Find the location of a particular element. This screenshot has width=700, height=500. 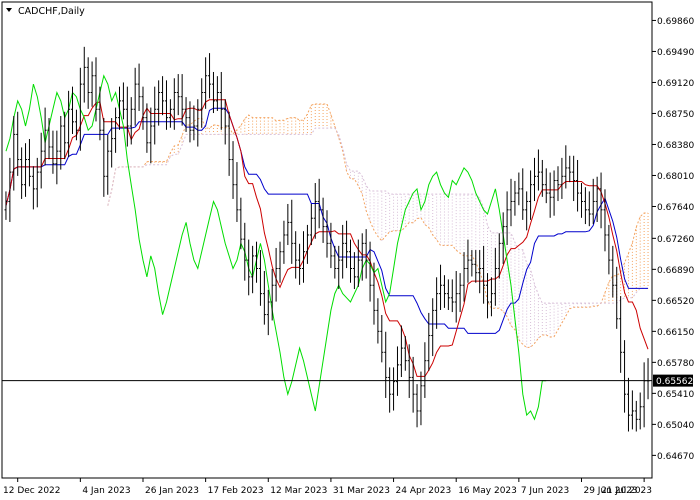

y-tick-label: 0.65040 is located at coordinates (675, 426).